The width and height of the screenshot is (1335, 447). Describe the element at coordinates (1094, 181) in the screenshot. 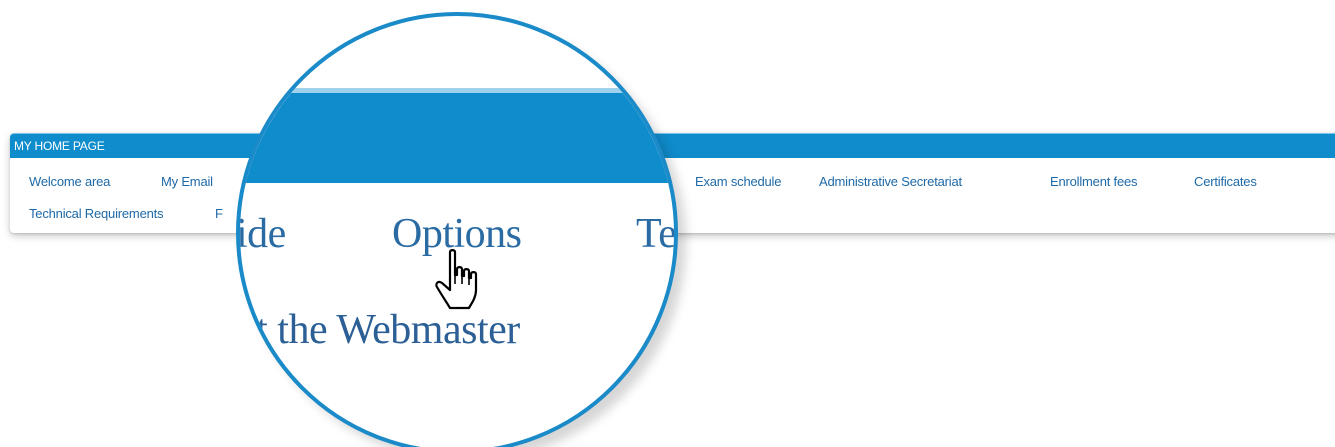

I see `nav-link-enrollment-fees: Enrollment fees` at that location.